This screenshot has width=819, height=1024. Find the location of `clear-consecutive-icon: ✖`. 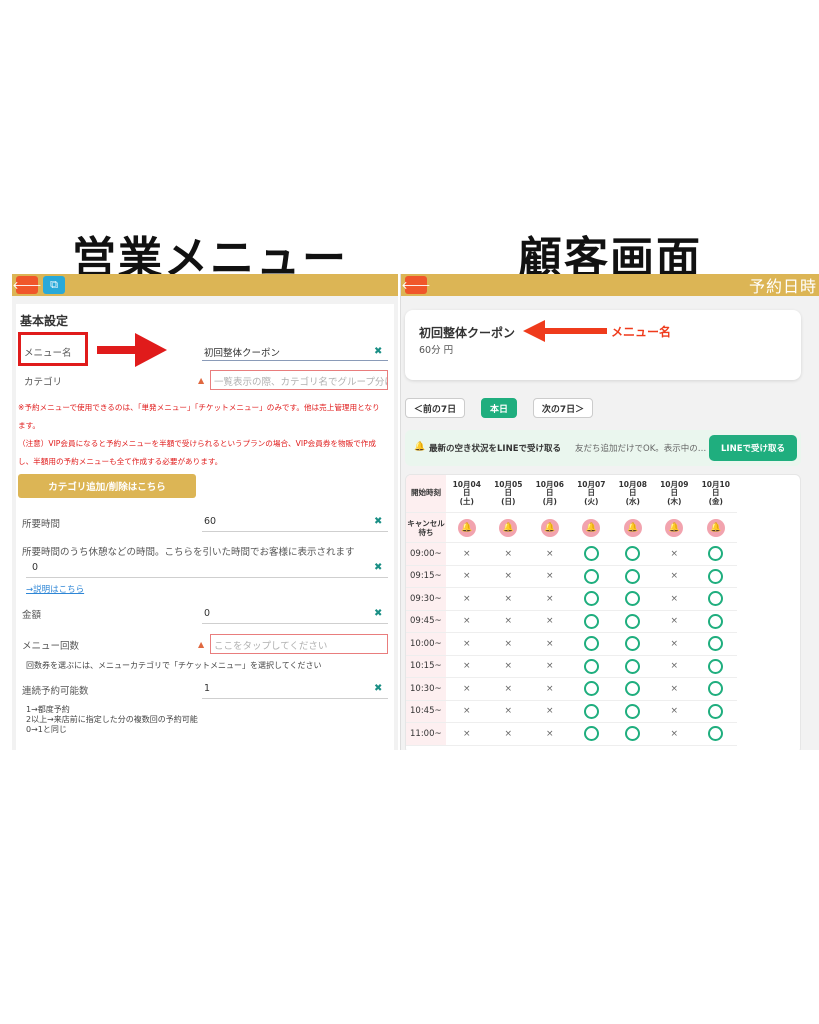

clear-consecutive-icon: ✖ is located at coordinates (378, 688).